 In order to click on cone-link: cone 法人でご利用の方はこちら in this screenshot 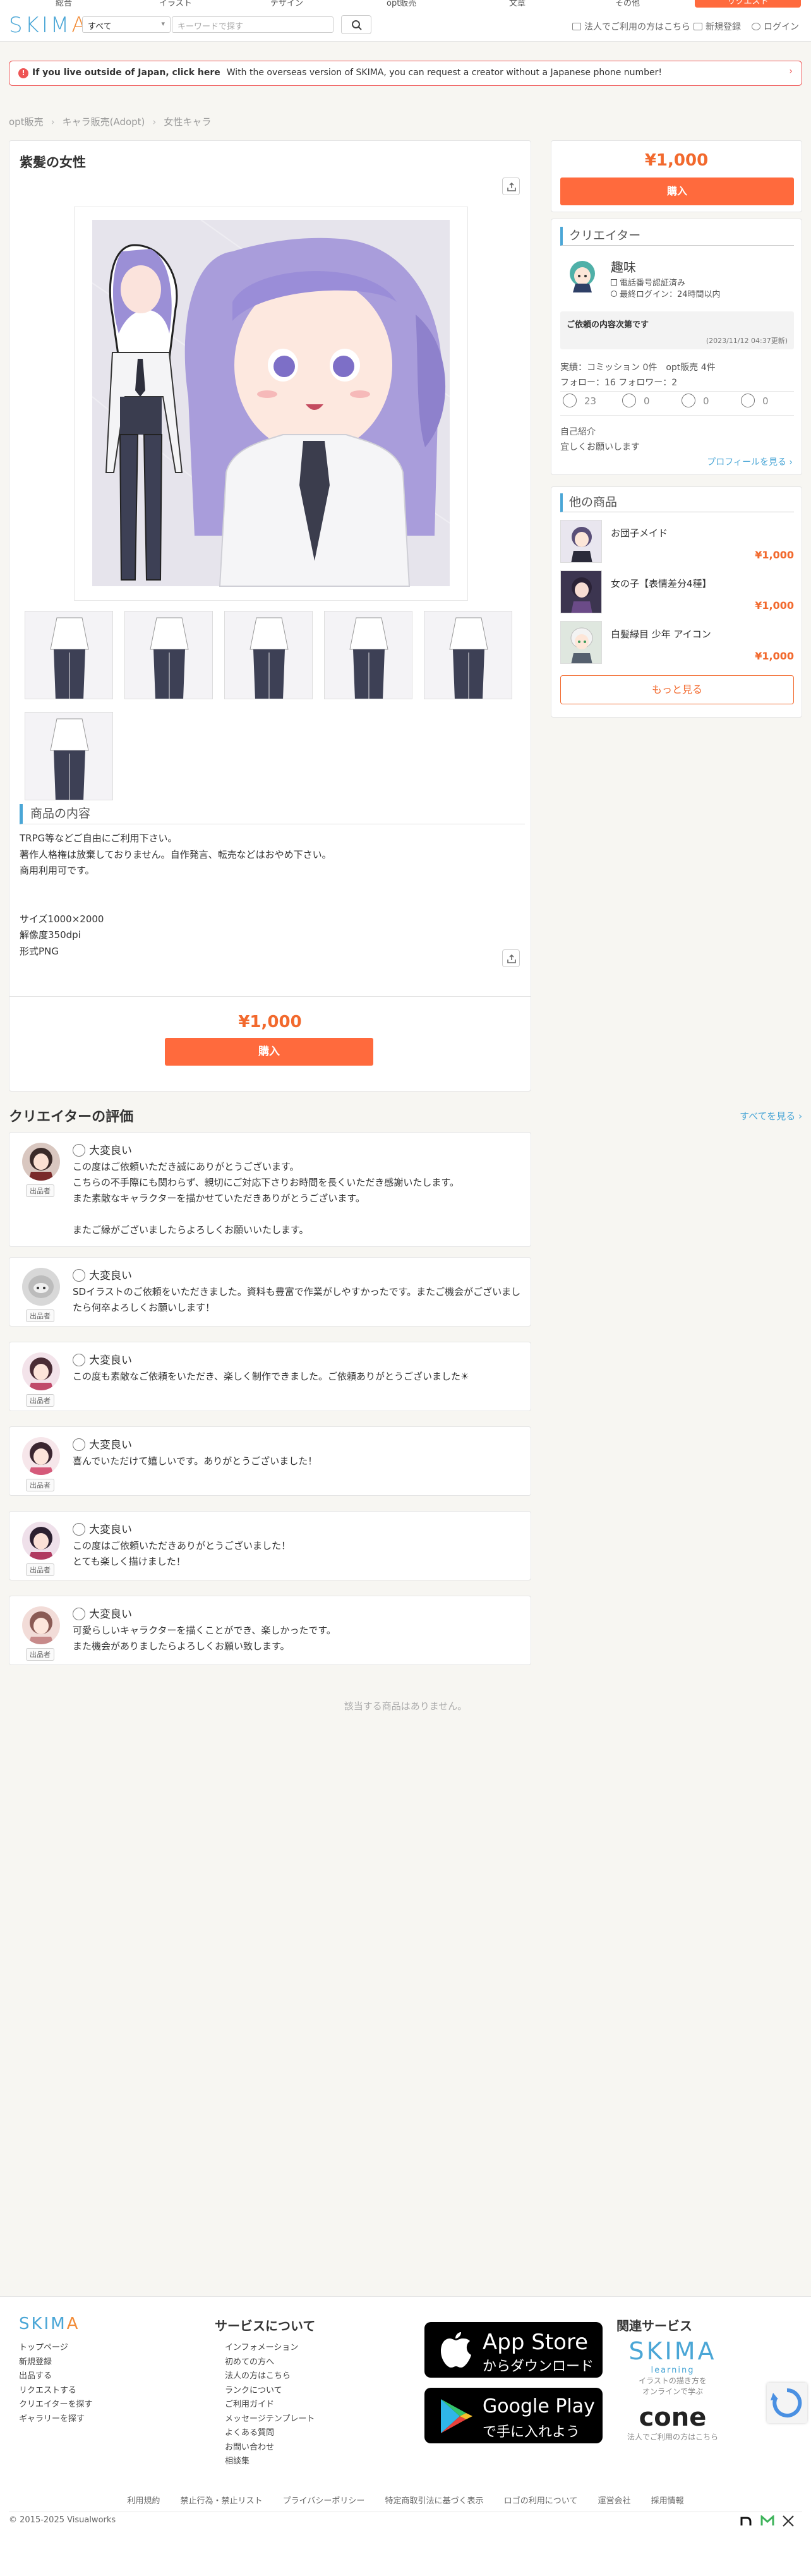, I will do `click(672, 2423)`.